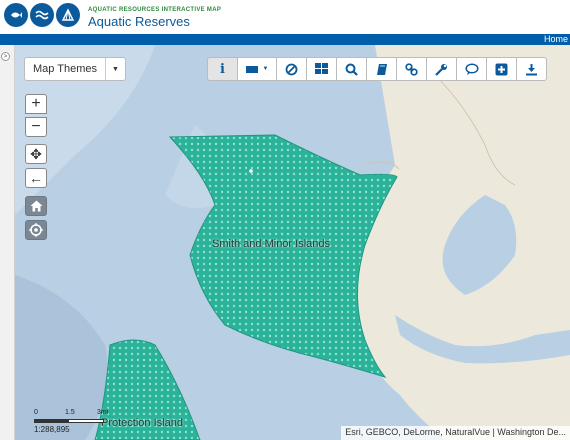 This screenshot has height=440, width=570. I want to click on clear-button, so click(291, 69).